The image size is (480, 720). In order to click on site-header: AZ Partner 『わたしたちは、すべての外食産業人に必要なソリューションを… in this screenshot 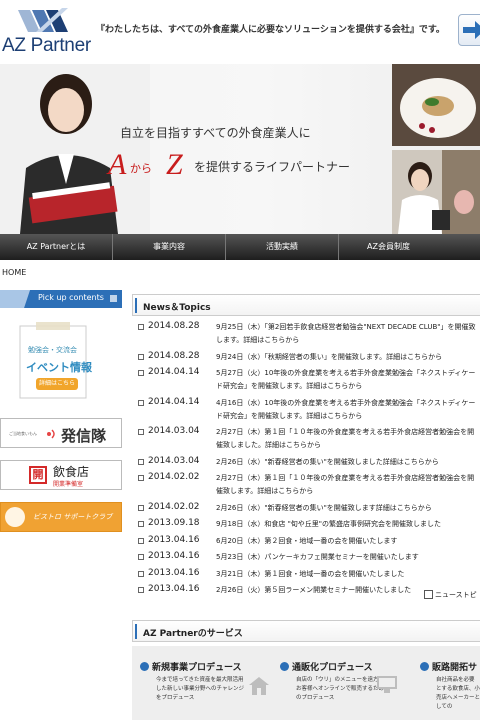, I will do `click(240, 32)`.